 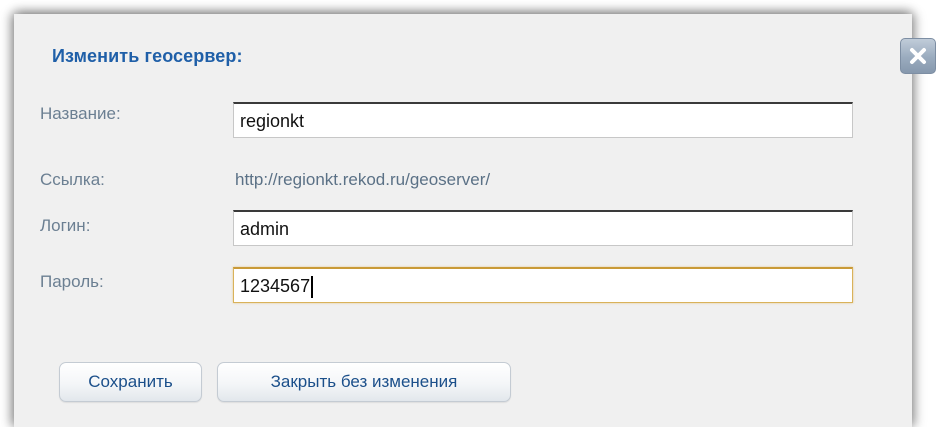 I want to click on password-text: 1234567, so click(x=275, y=286).